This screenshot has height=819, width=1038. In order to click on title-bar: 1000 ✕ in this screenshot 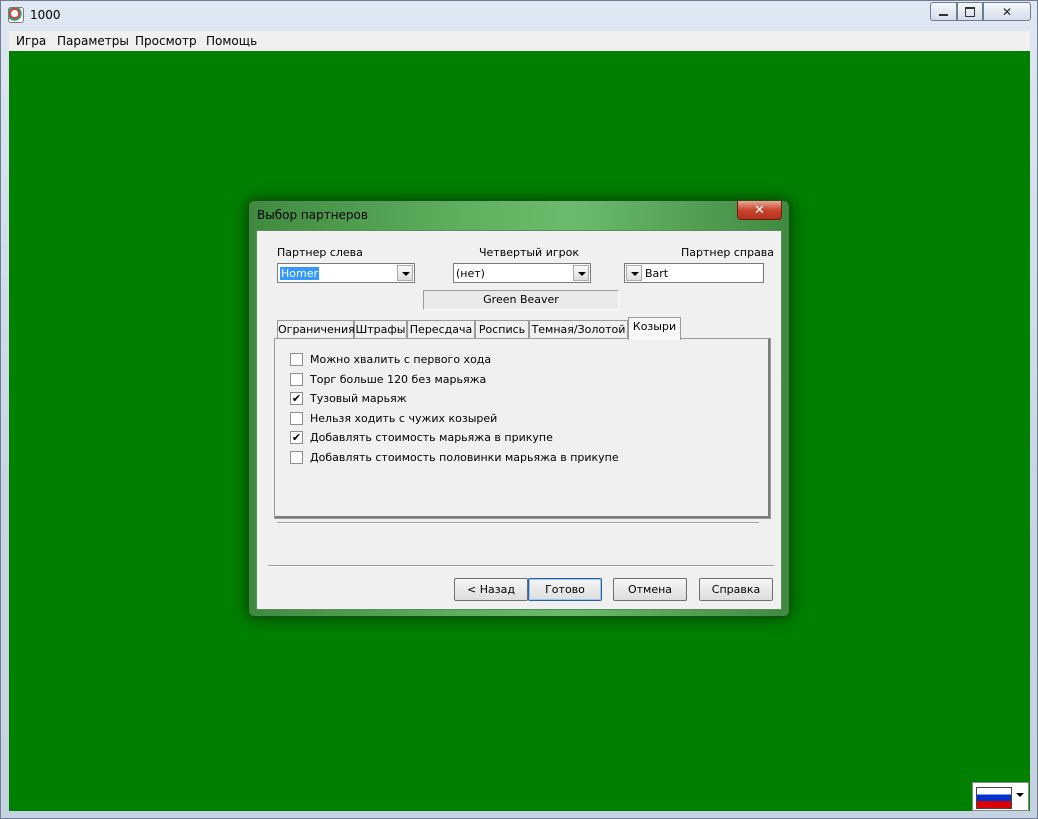, I will do `click(519, 15)`.